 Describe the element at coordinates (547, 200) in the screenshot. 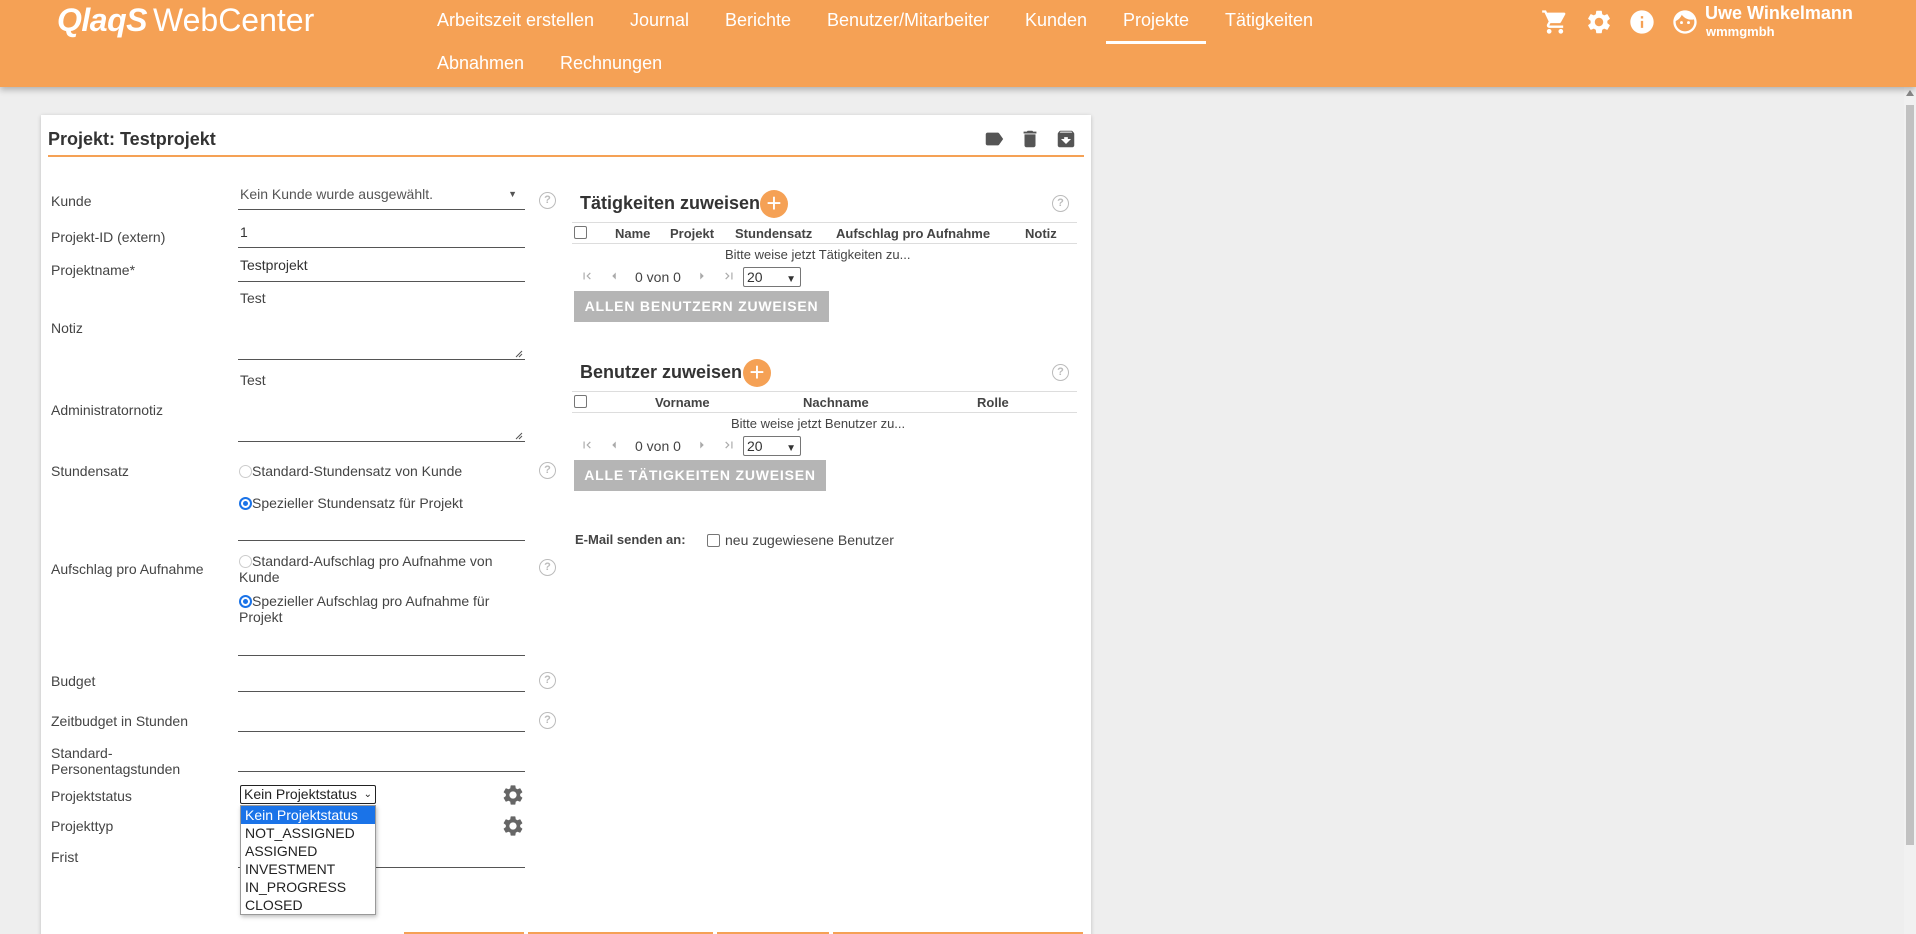

I see `kunde-help-icon: ?` at that location.